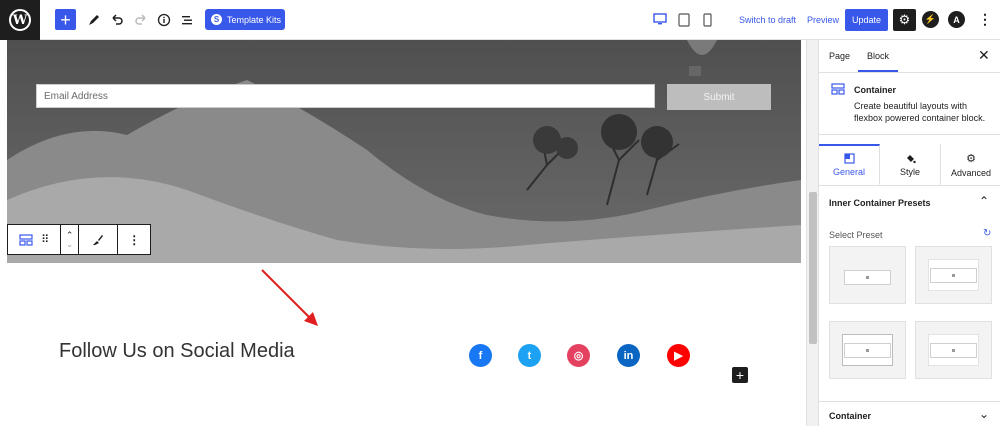  I want to click on facebook-icon: f, so click(480, 355).